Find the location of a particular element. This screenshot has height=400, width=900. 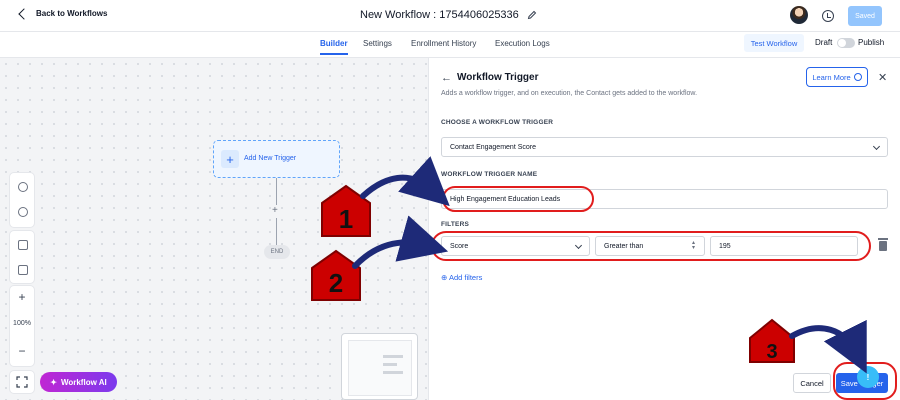

canvas-toolbar-middle is located at coordinates (22, 257).